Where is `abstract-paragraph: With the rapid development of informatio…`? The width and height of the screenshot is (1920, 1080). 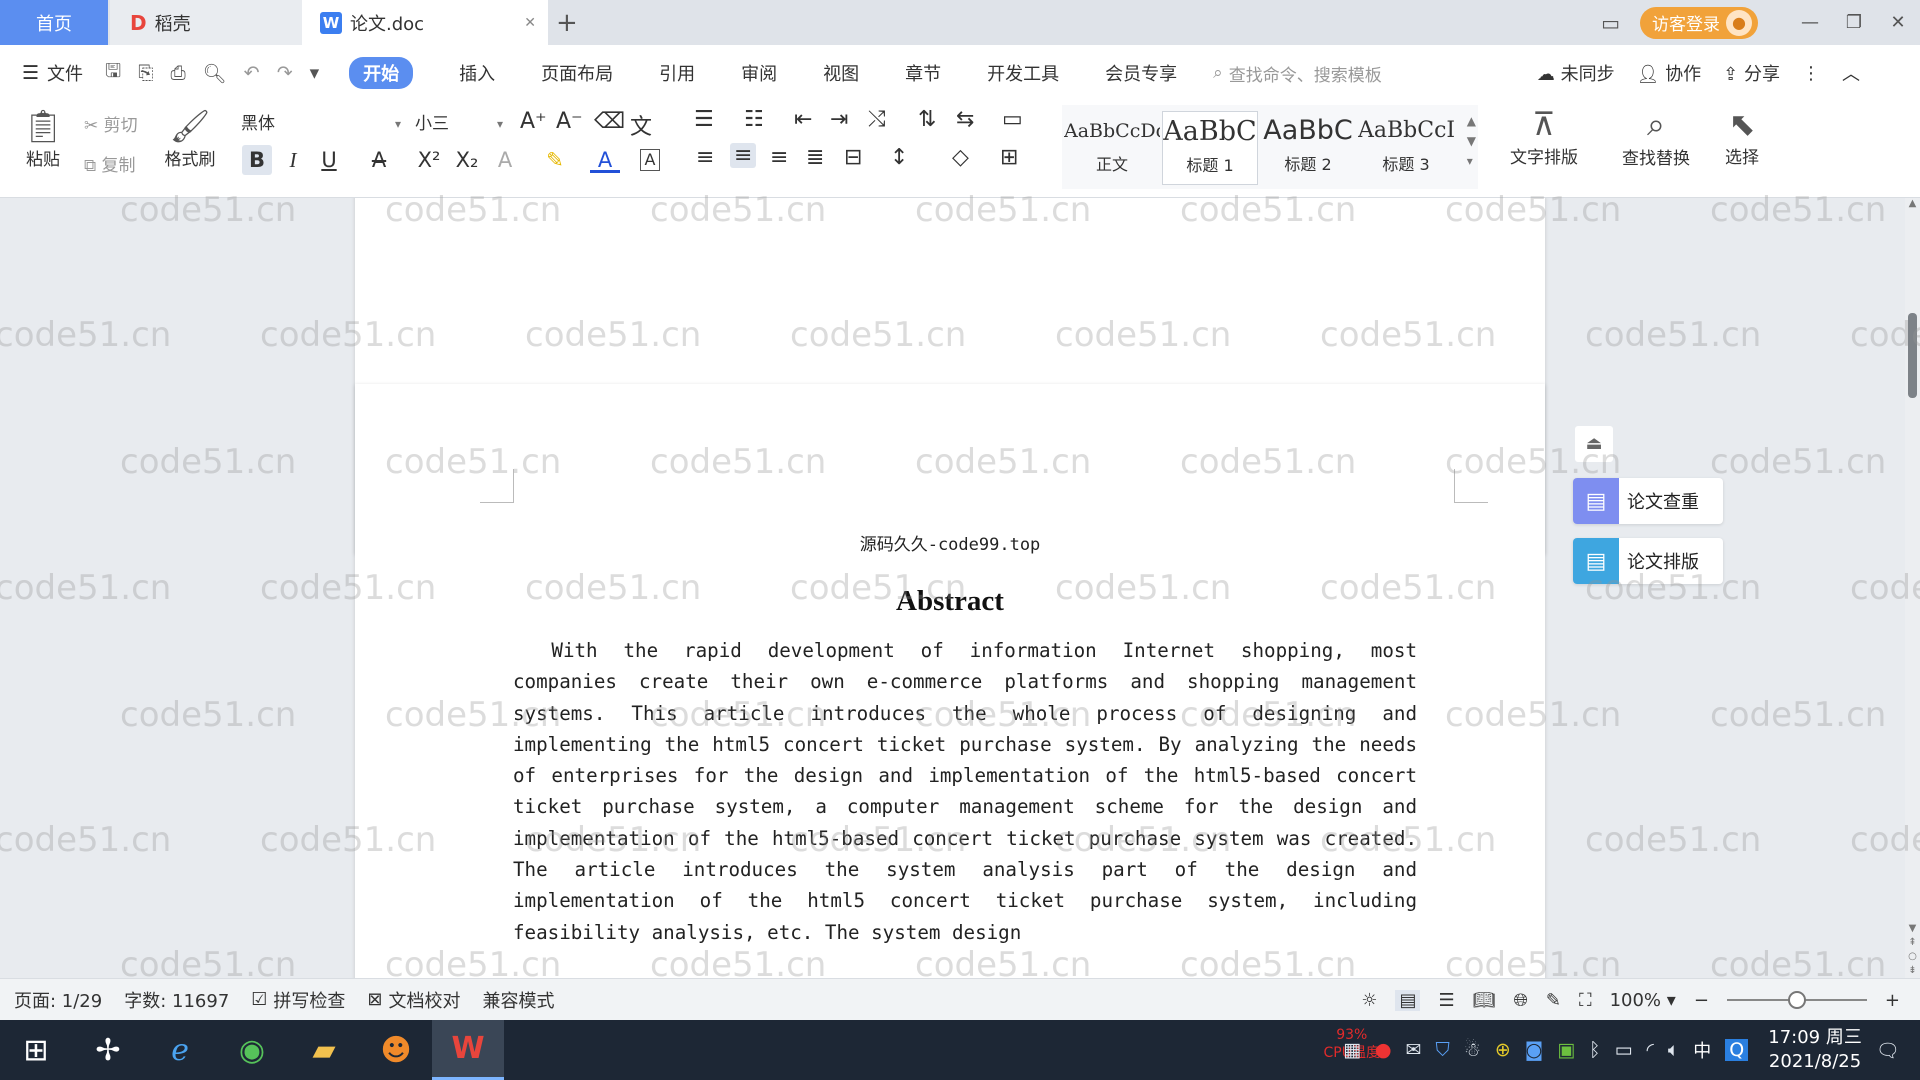
abstract-paragraph: With the rapid development of informatio… is located at coordinates (965, 791).